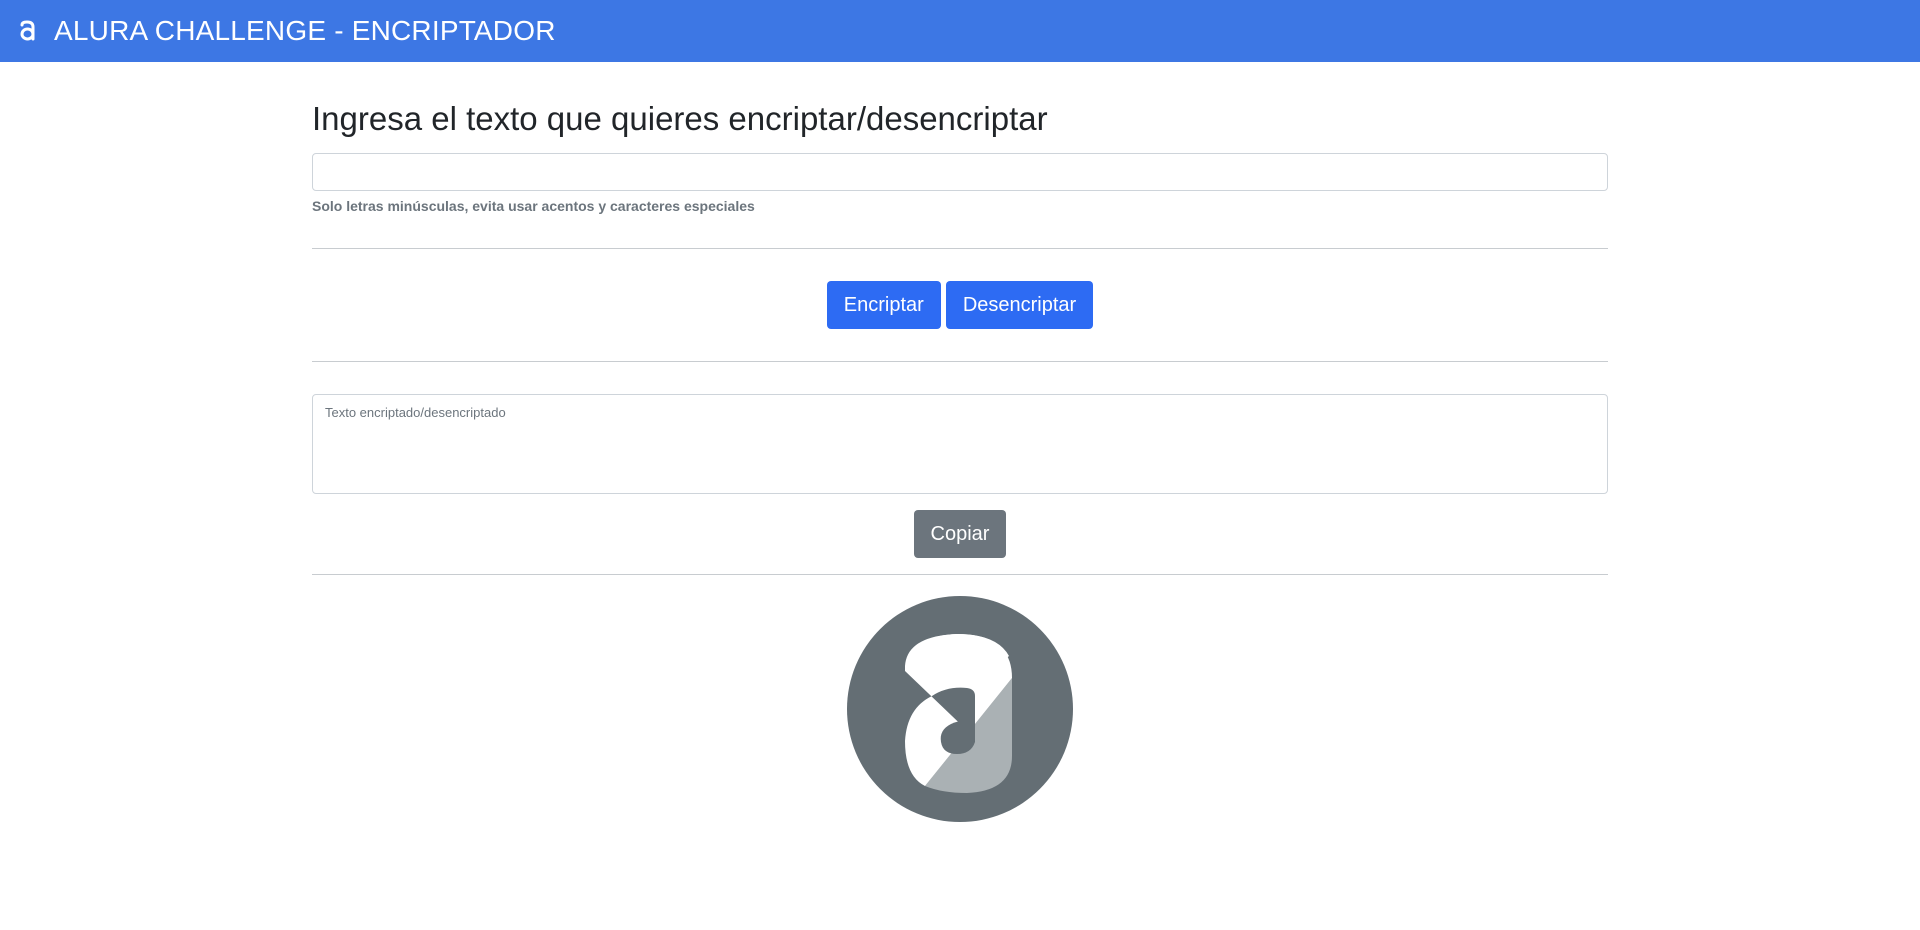 The height and width of the screenshot is (930, 1920). What do you see at coordinates (1019, 305) in the screenshot?
I see `decrypt-button: Desencriptar` at bounding box center [1019, 305].